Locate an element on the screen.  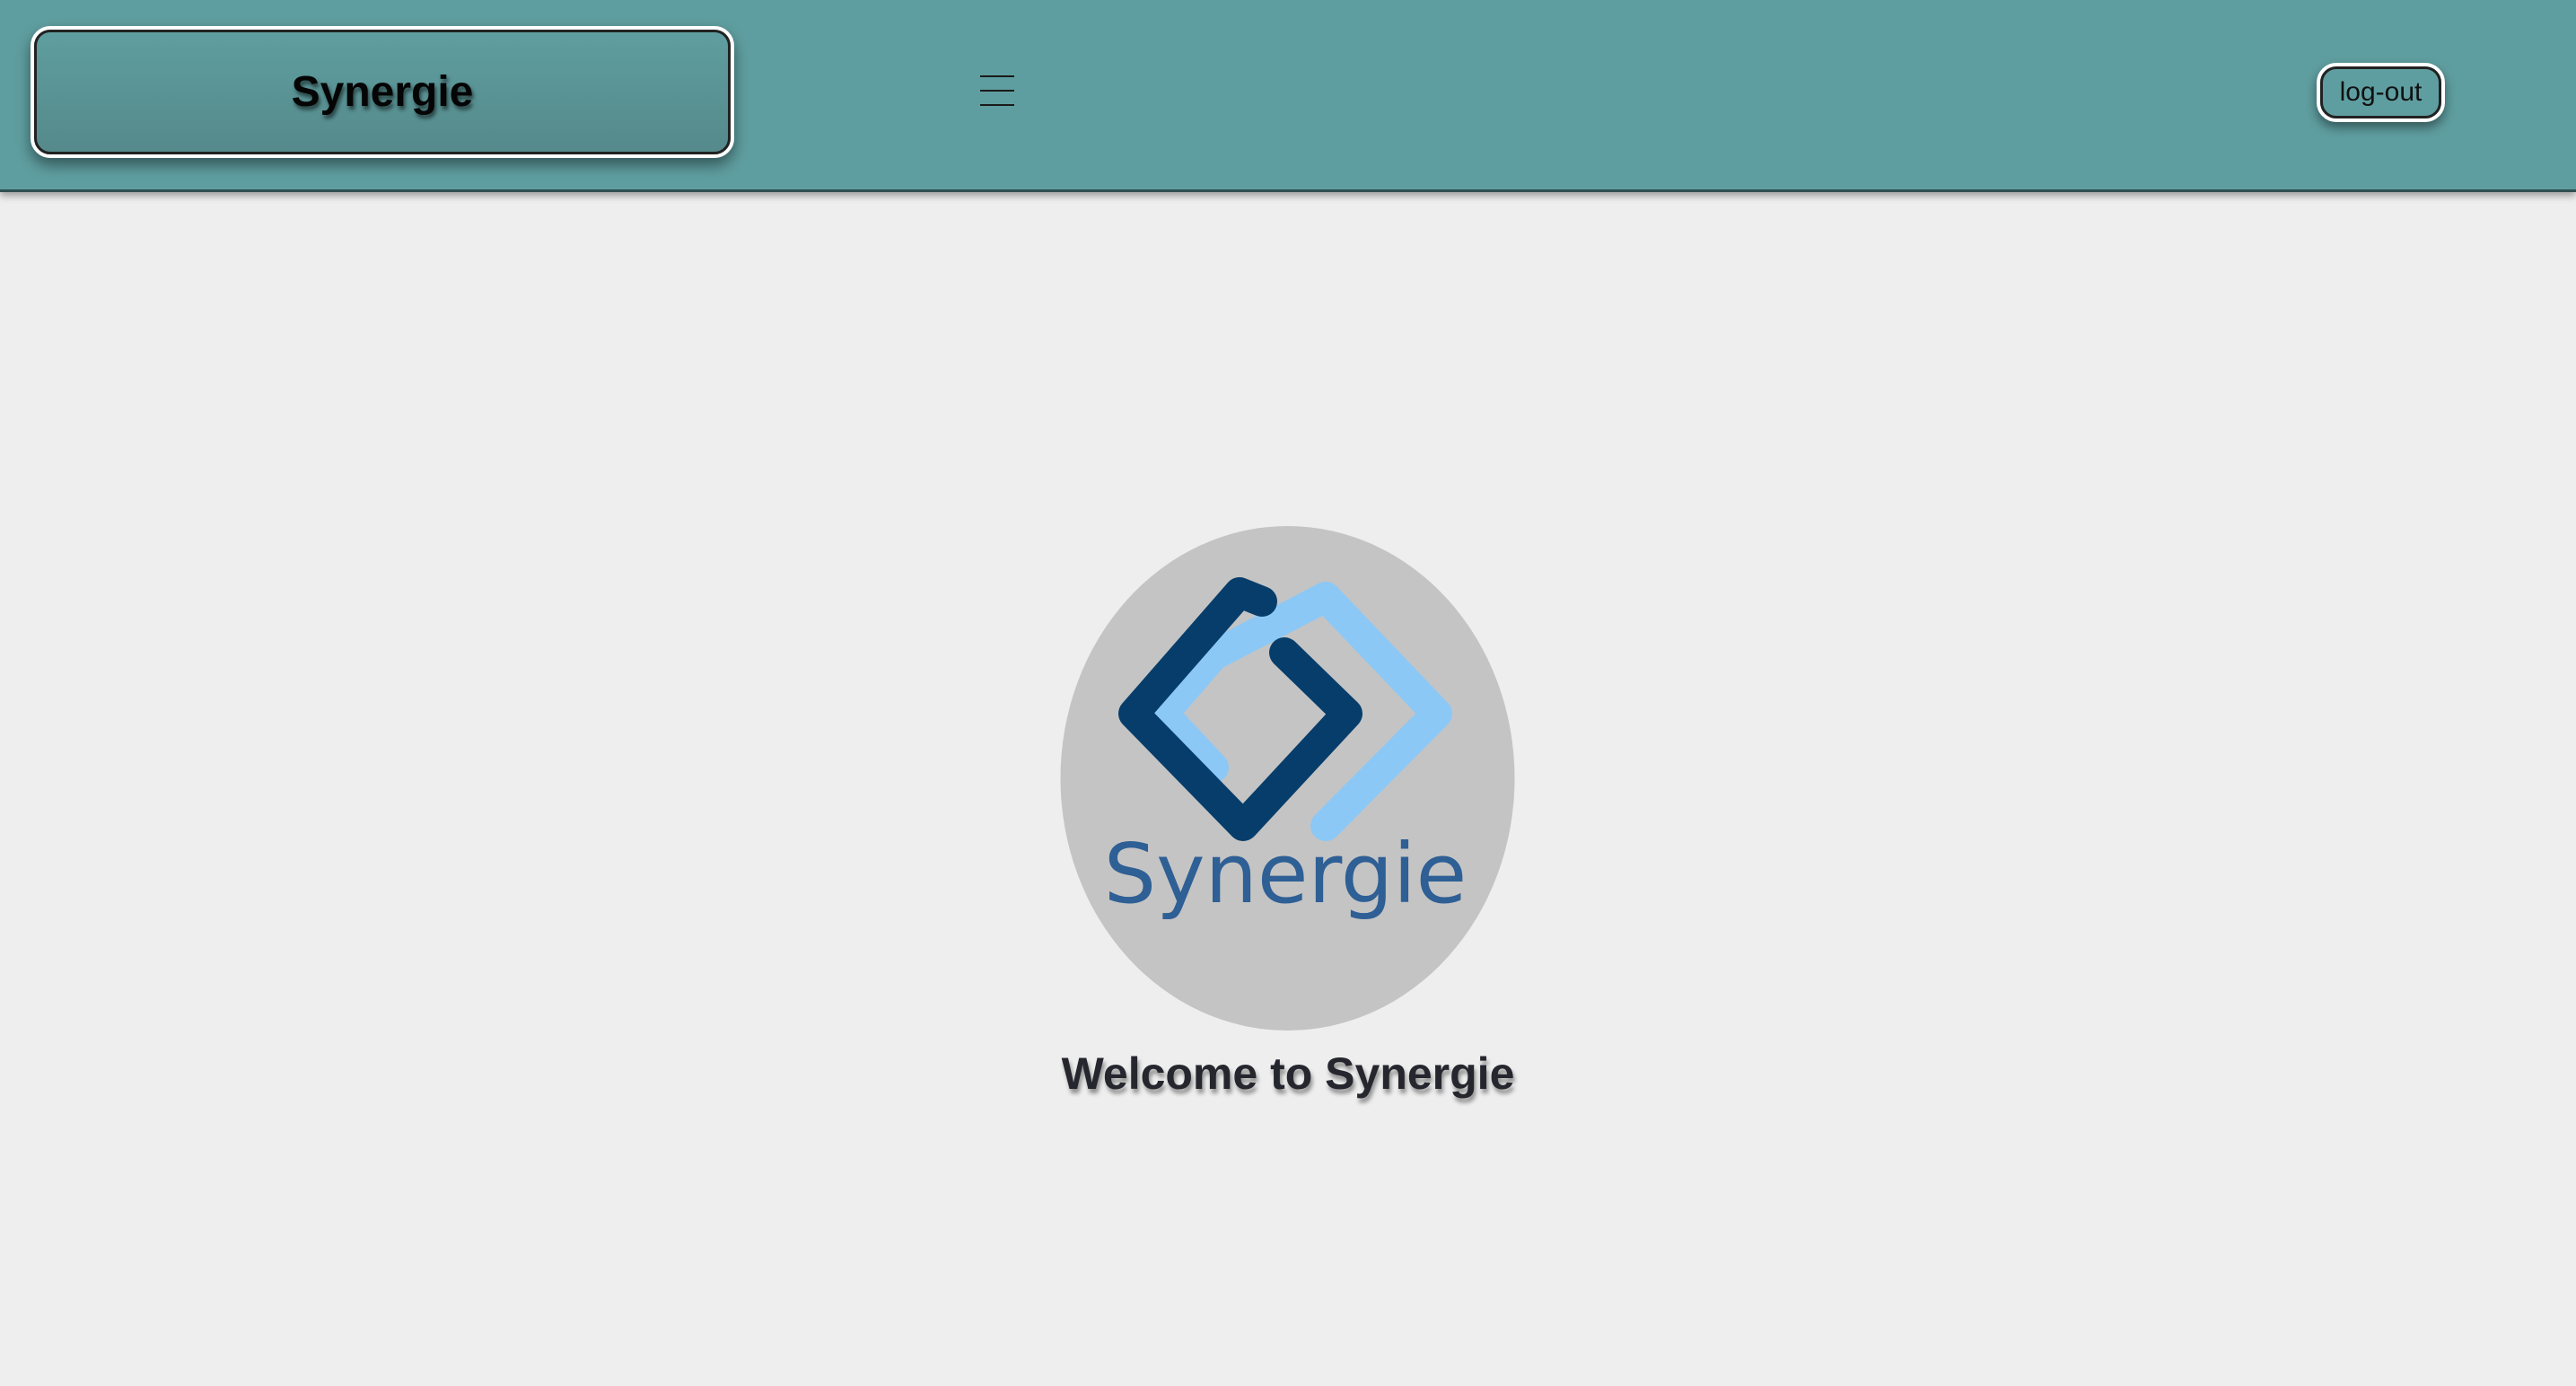
brand-box: Synergie is located at coordinates (382, 92).